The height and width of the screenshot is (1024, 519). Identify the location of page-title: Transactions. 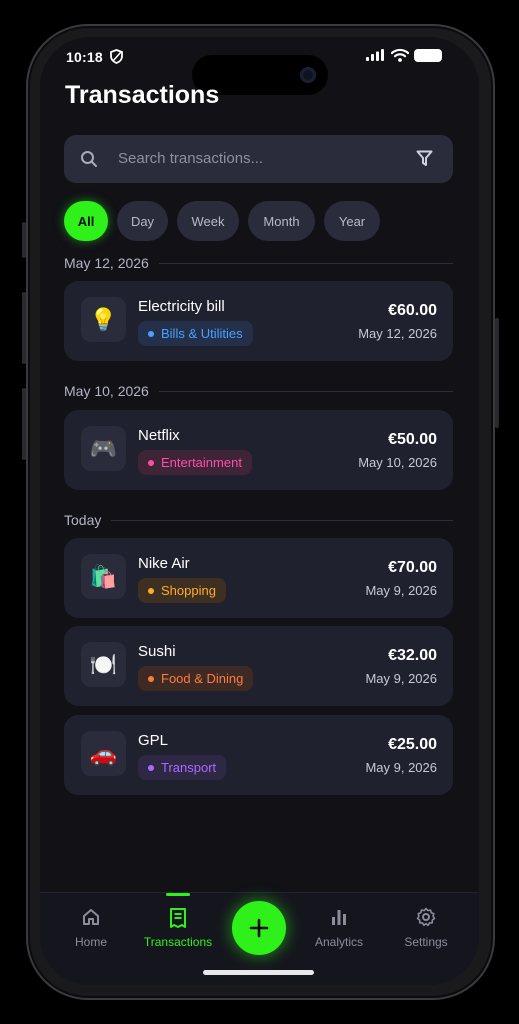
(142, 95).